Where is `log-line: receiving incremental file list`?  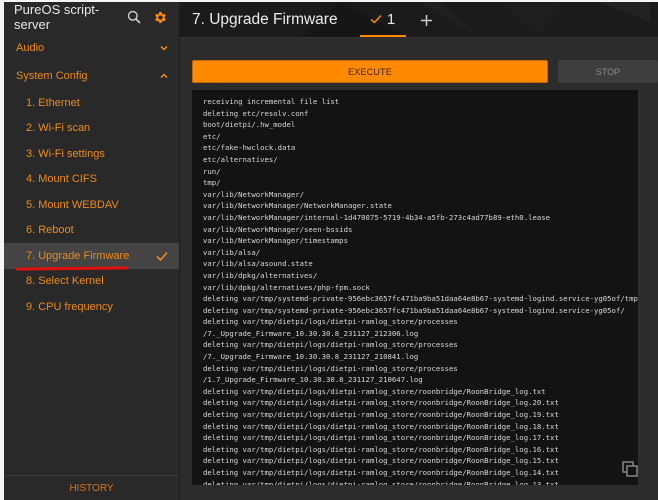
log-line: receiving incremental file list is located at coordinates (271, 101).